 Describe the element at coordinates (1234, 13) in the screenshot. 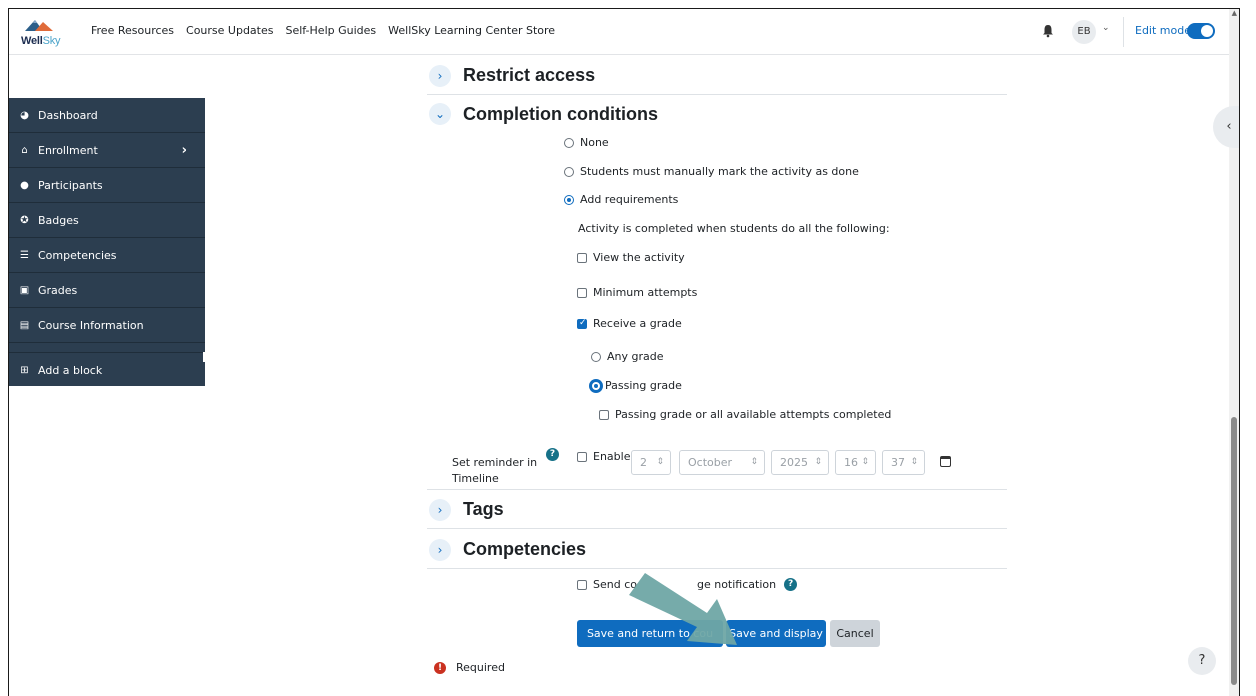

I see `scroll-up-icon: ▲` at that location.